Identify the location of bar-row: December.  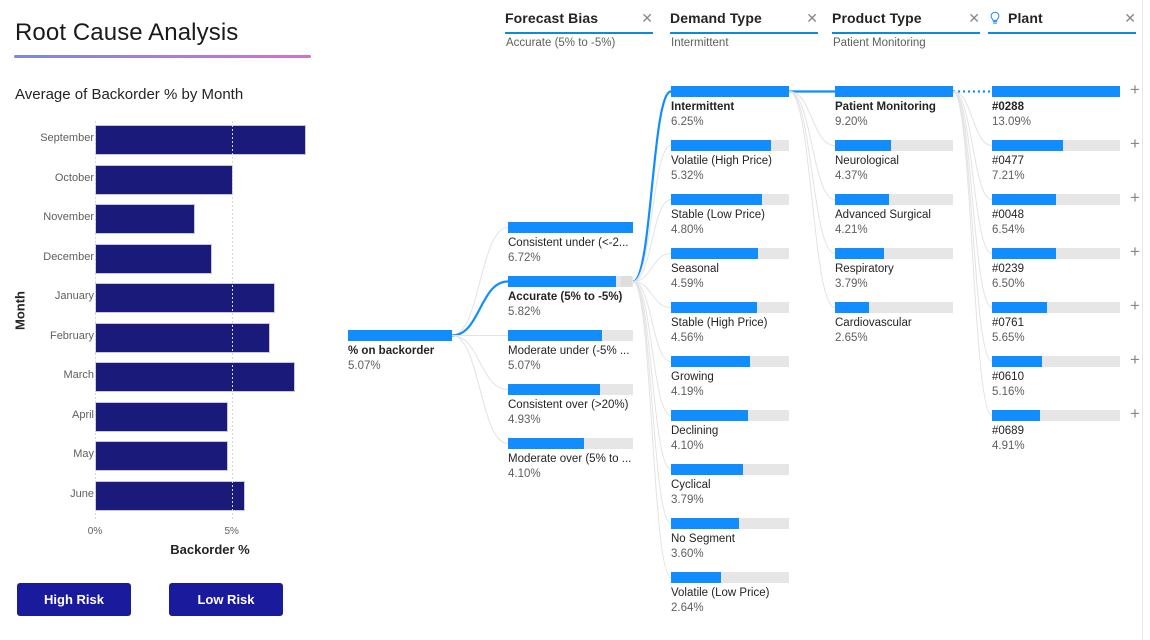
(165, 259).